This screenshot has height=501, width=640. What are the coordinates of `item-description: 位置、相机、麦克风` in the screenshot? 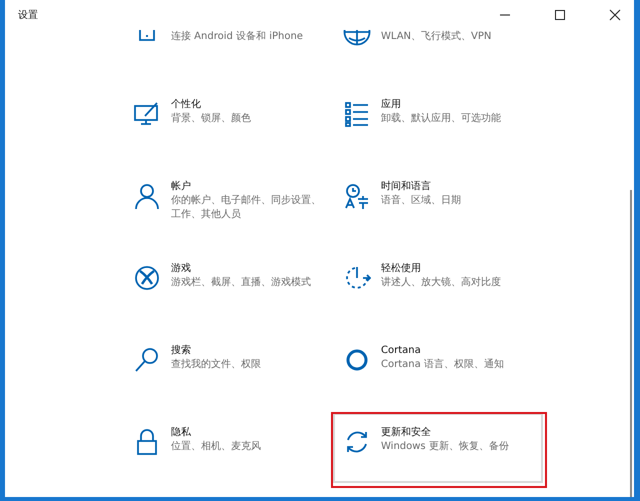 It's located at (216, 447).